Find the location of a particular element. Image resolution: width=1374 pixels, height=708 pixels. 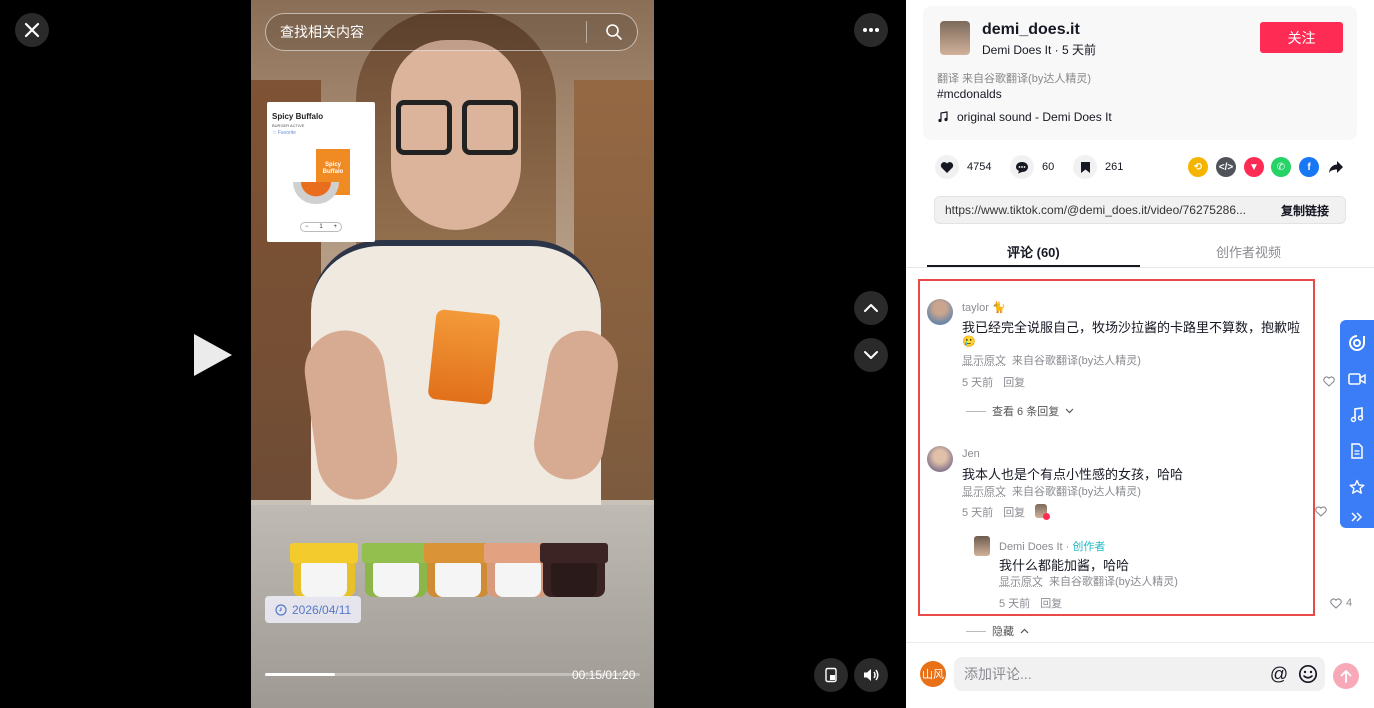

tab-comments: 评论 (60) is located at coordinates (1033, 251).